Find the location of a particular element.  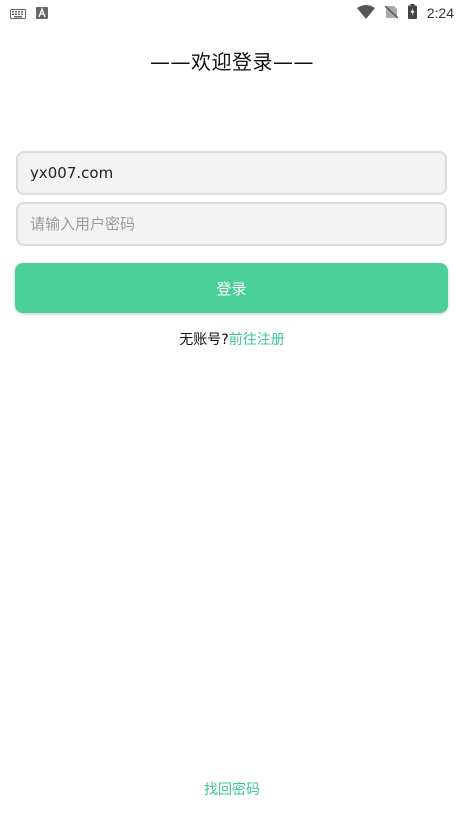

account-input is located at coordinates (231, 173).